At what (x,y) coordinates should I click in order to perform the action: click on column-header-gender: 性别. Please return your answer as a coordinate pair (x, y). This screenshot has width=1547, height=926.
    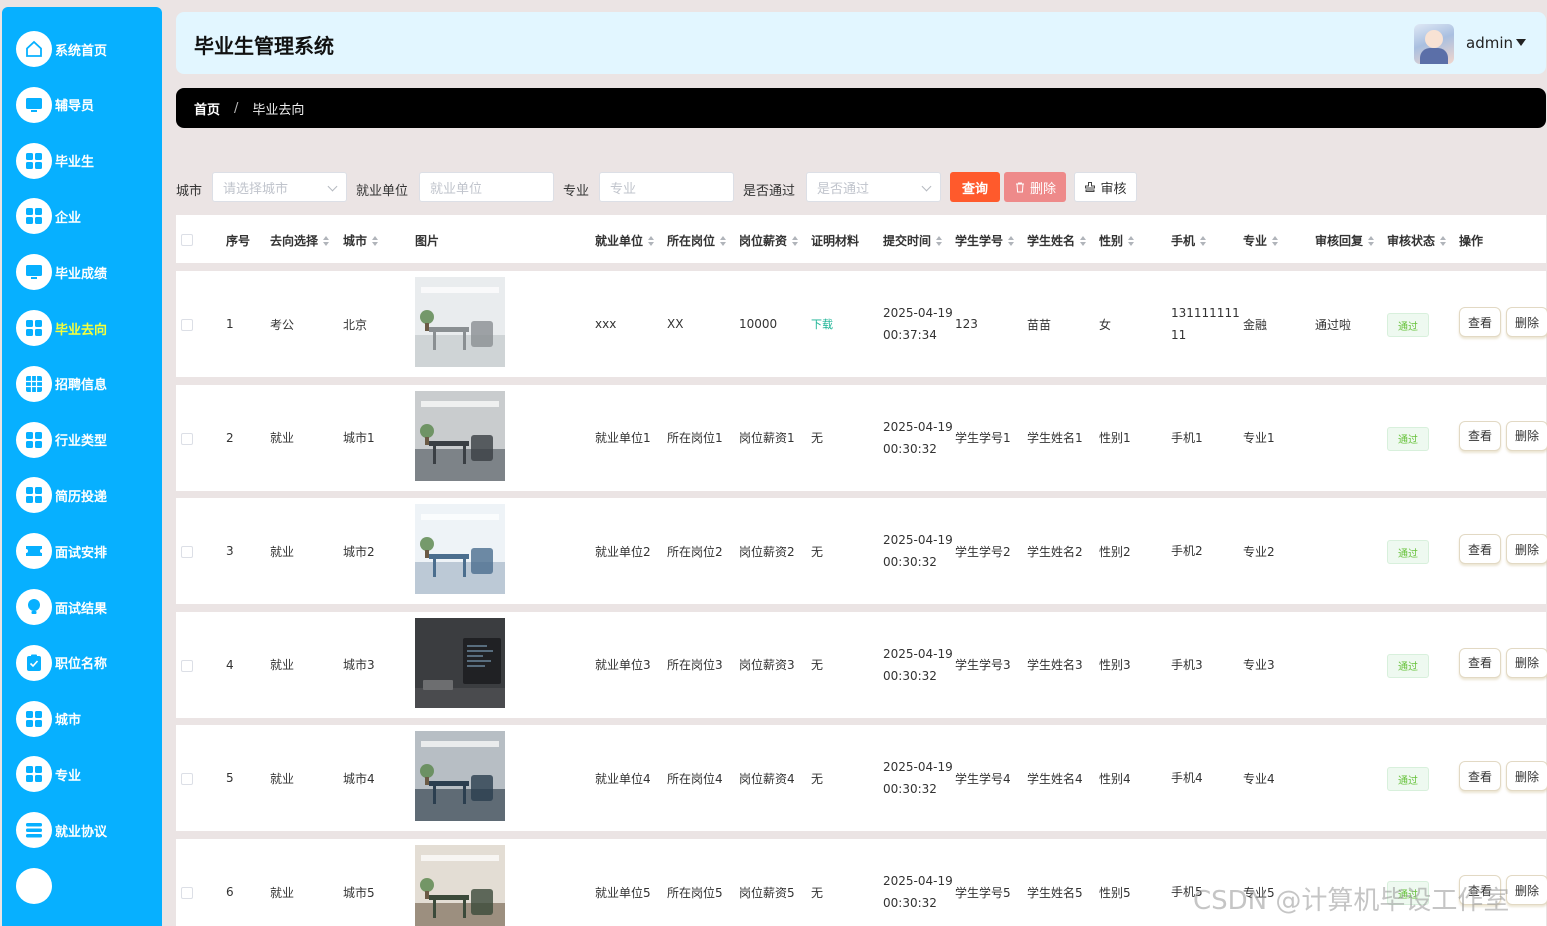
    Looking at the image, I should click on (1117, 240).